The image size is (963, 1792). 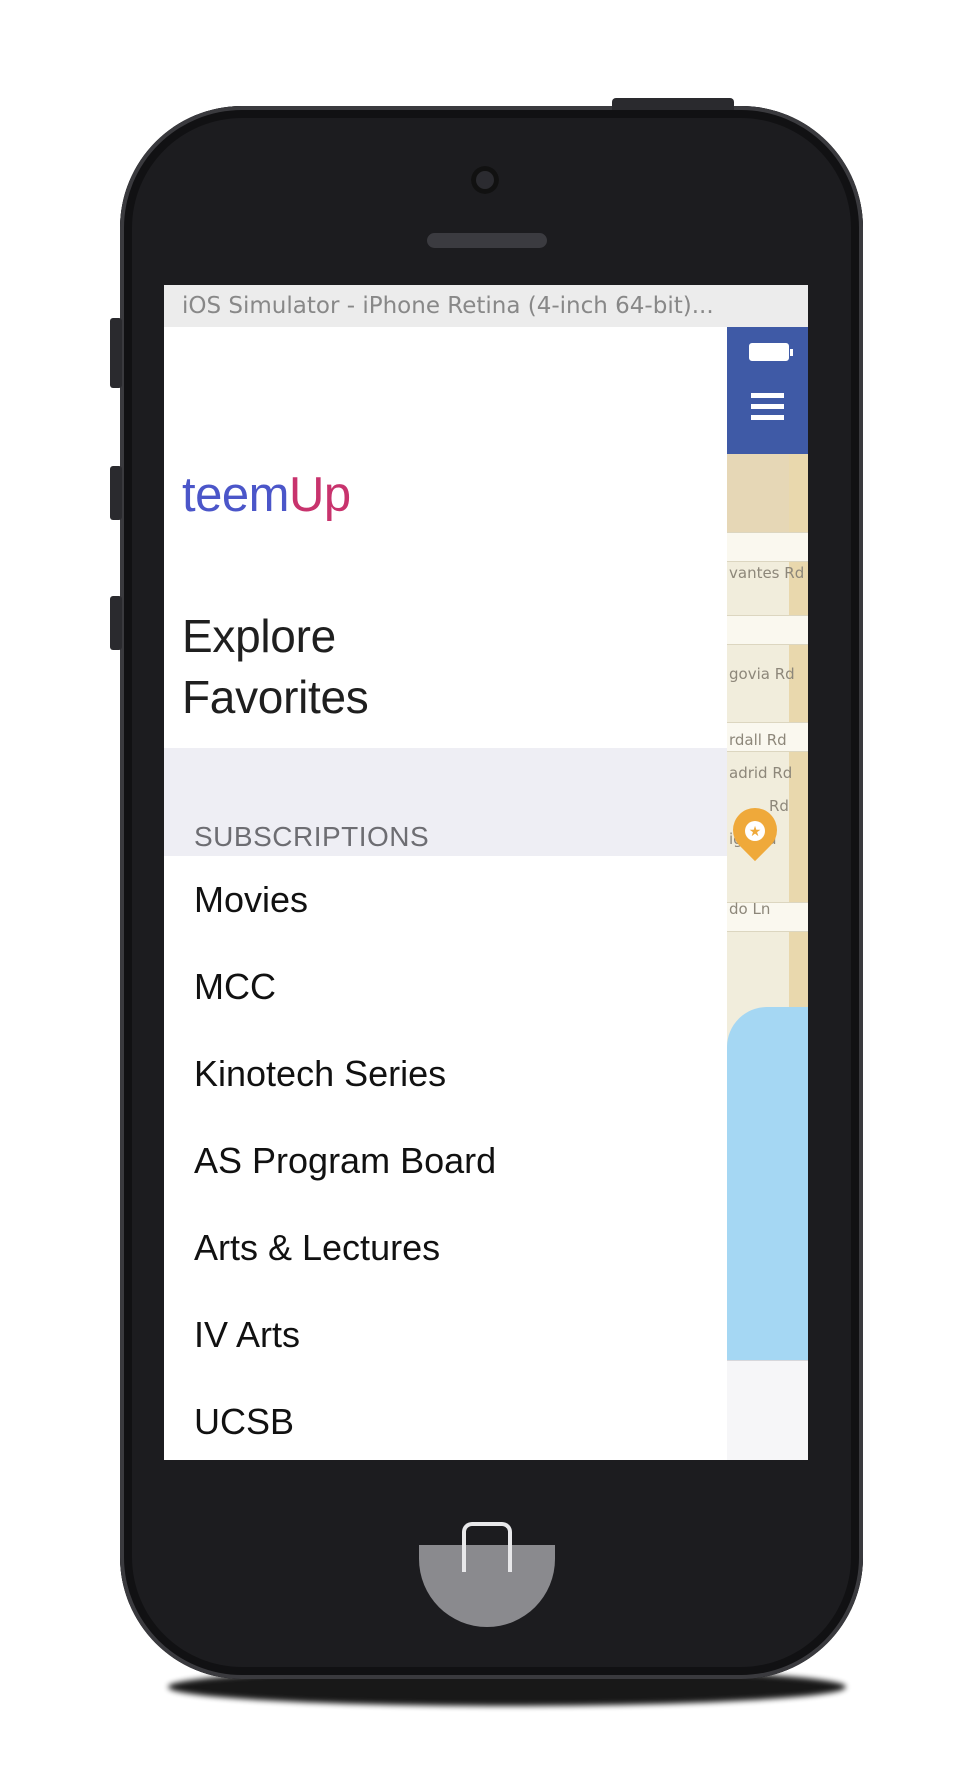 What do you see at coordinates (116, 623) in the screenshot?
I see `volume-down-button` at bounding box center [116, 623].